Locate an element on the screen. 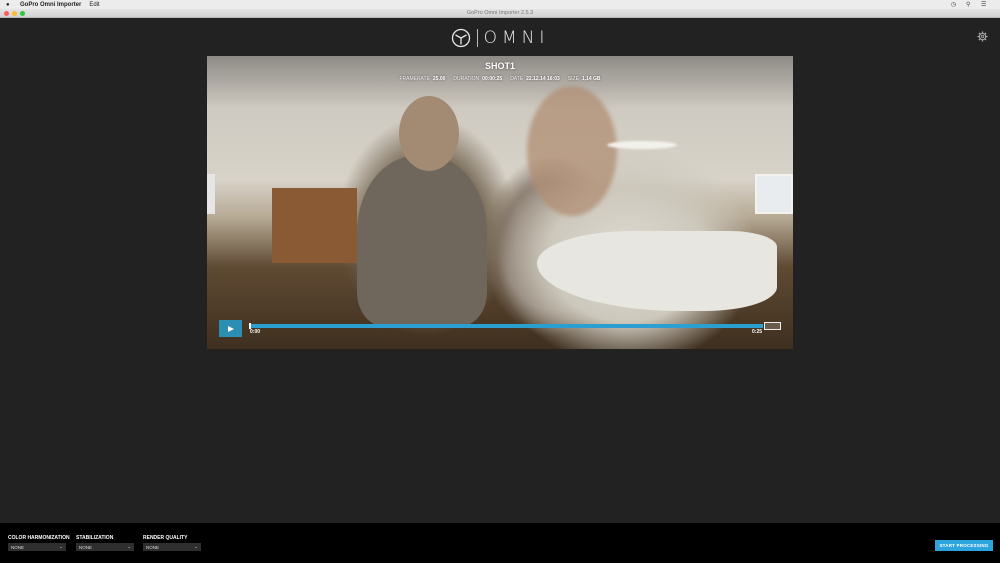  video-scene-cabinet is located at coordinates (314, 225).